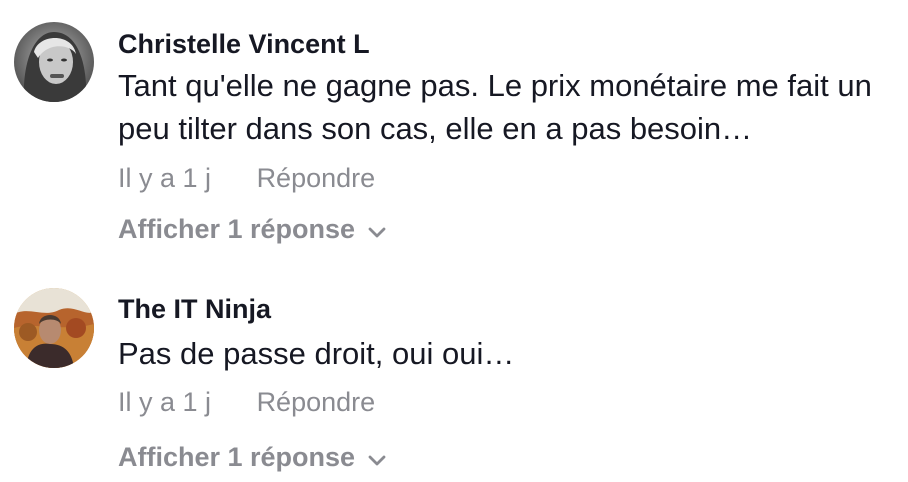 The width and height of the screenshot is (908, 482). Describe the element at coordinates (194, 309) in the screenshot. I see `comment-username: The IT Ninja` at that location.